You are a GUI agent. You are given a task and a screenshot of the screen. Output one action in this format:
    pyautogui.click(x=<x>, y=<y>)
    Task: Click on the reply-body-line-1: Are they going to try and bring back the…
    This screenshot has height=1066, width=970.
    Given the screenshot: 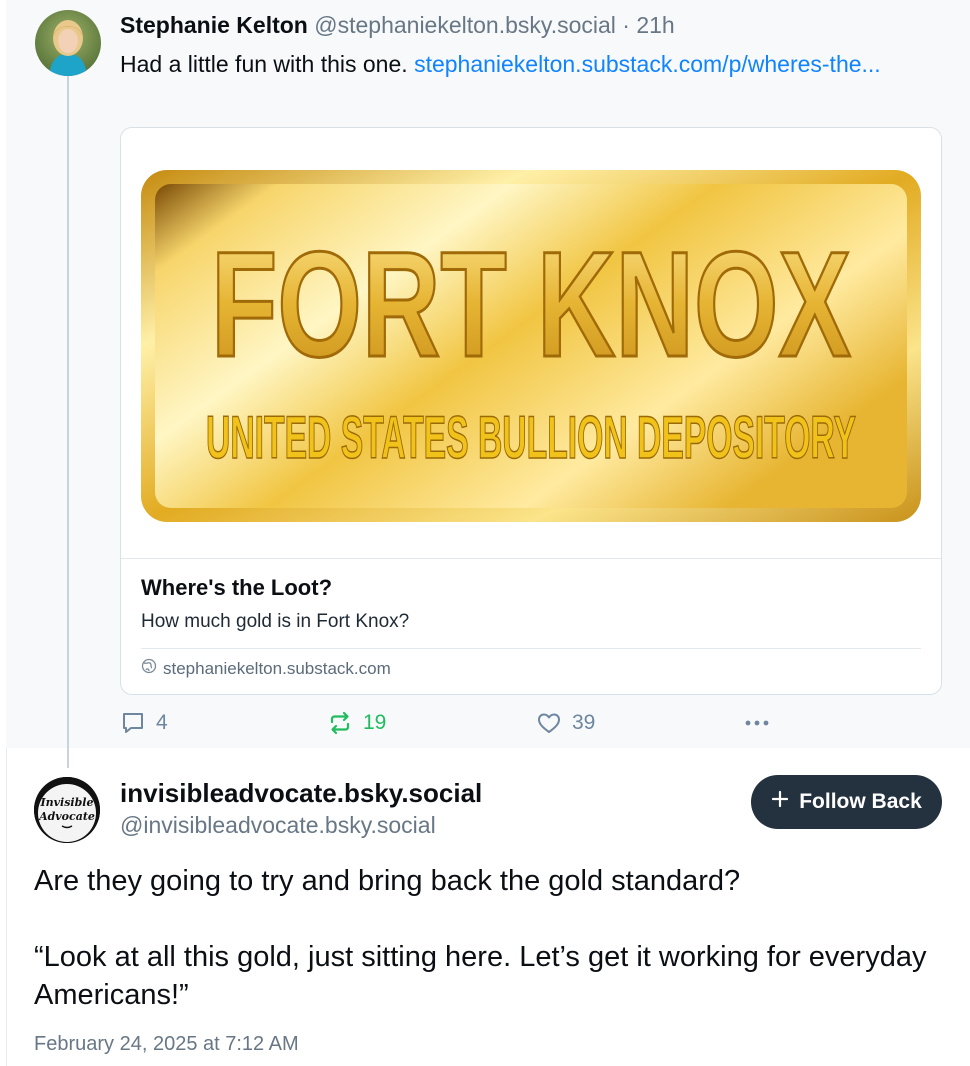 What is the action you would take?
    pyautogui.click(x=387, y=881)
    